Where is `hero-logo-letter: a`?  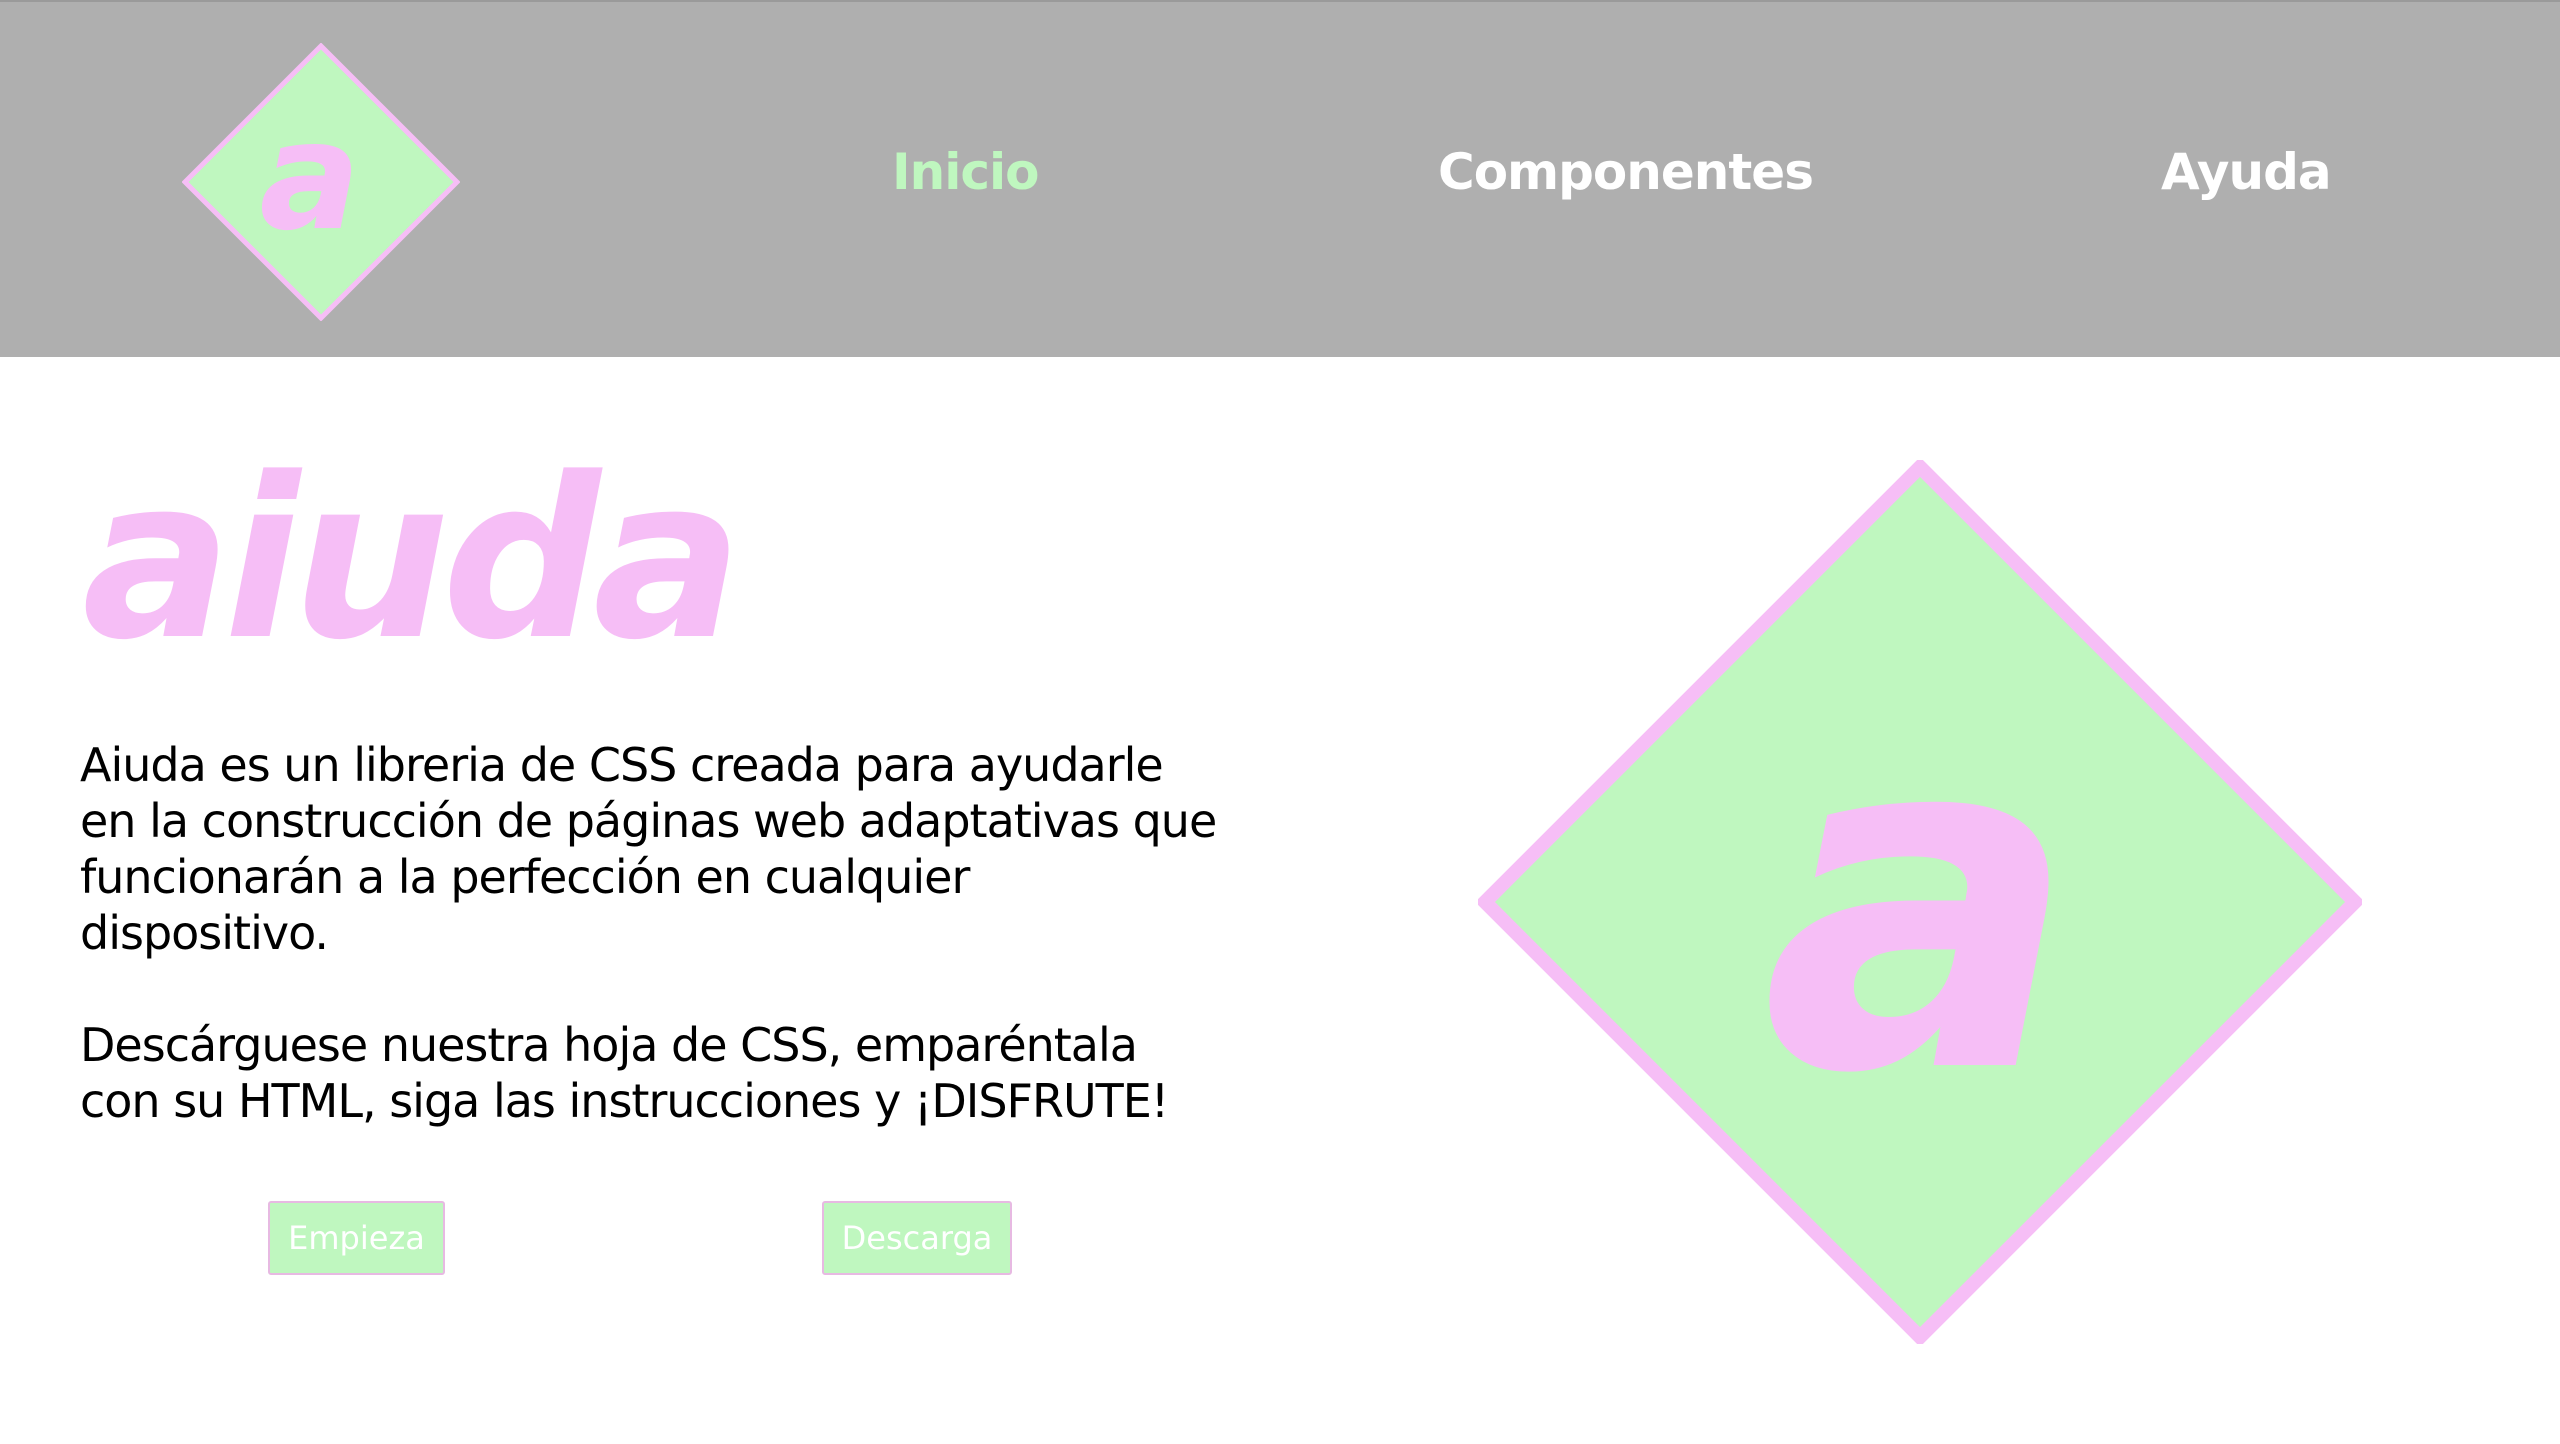
hero-logo-letter: a is located at coordinates (1919, 902).